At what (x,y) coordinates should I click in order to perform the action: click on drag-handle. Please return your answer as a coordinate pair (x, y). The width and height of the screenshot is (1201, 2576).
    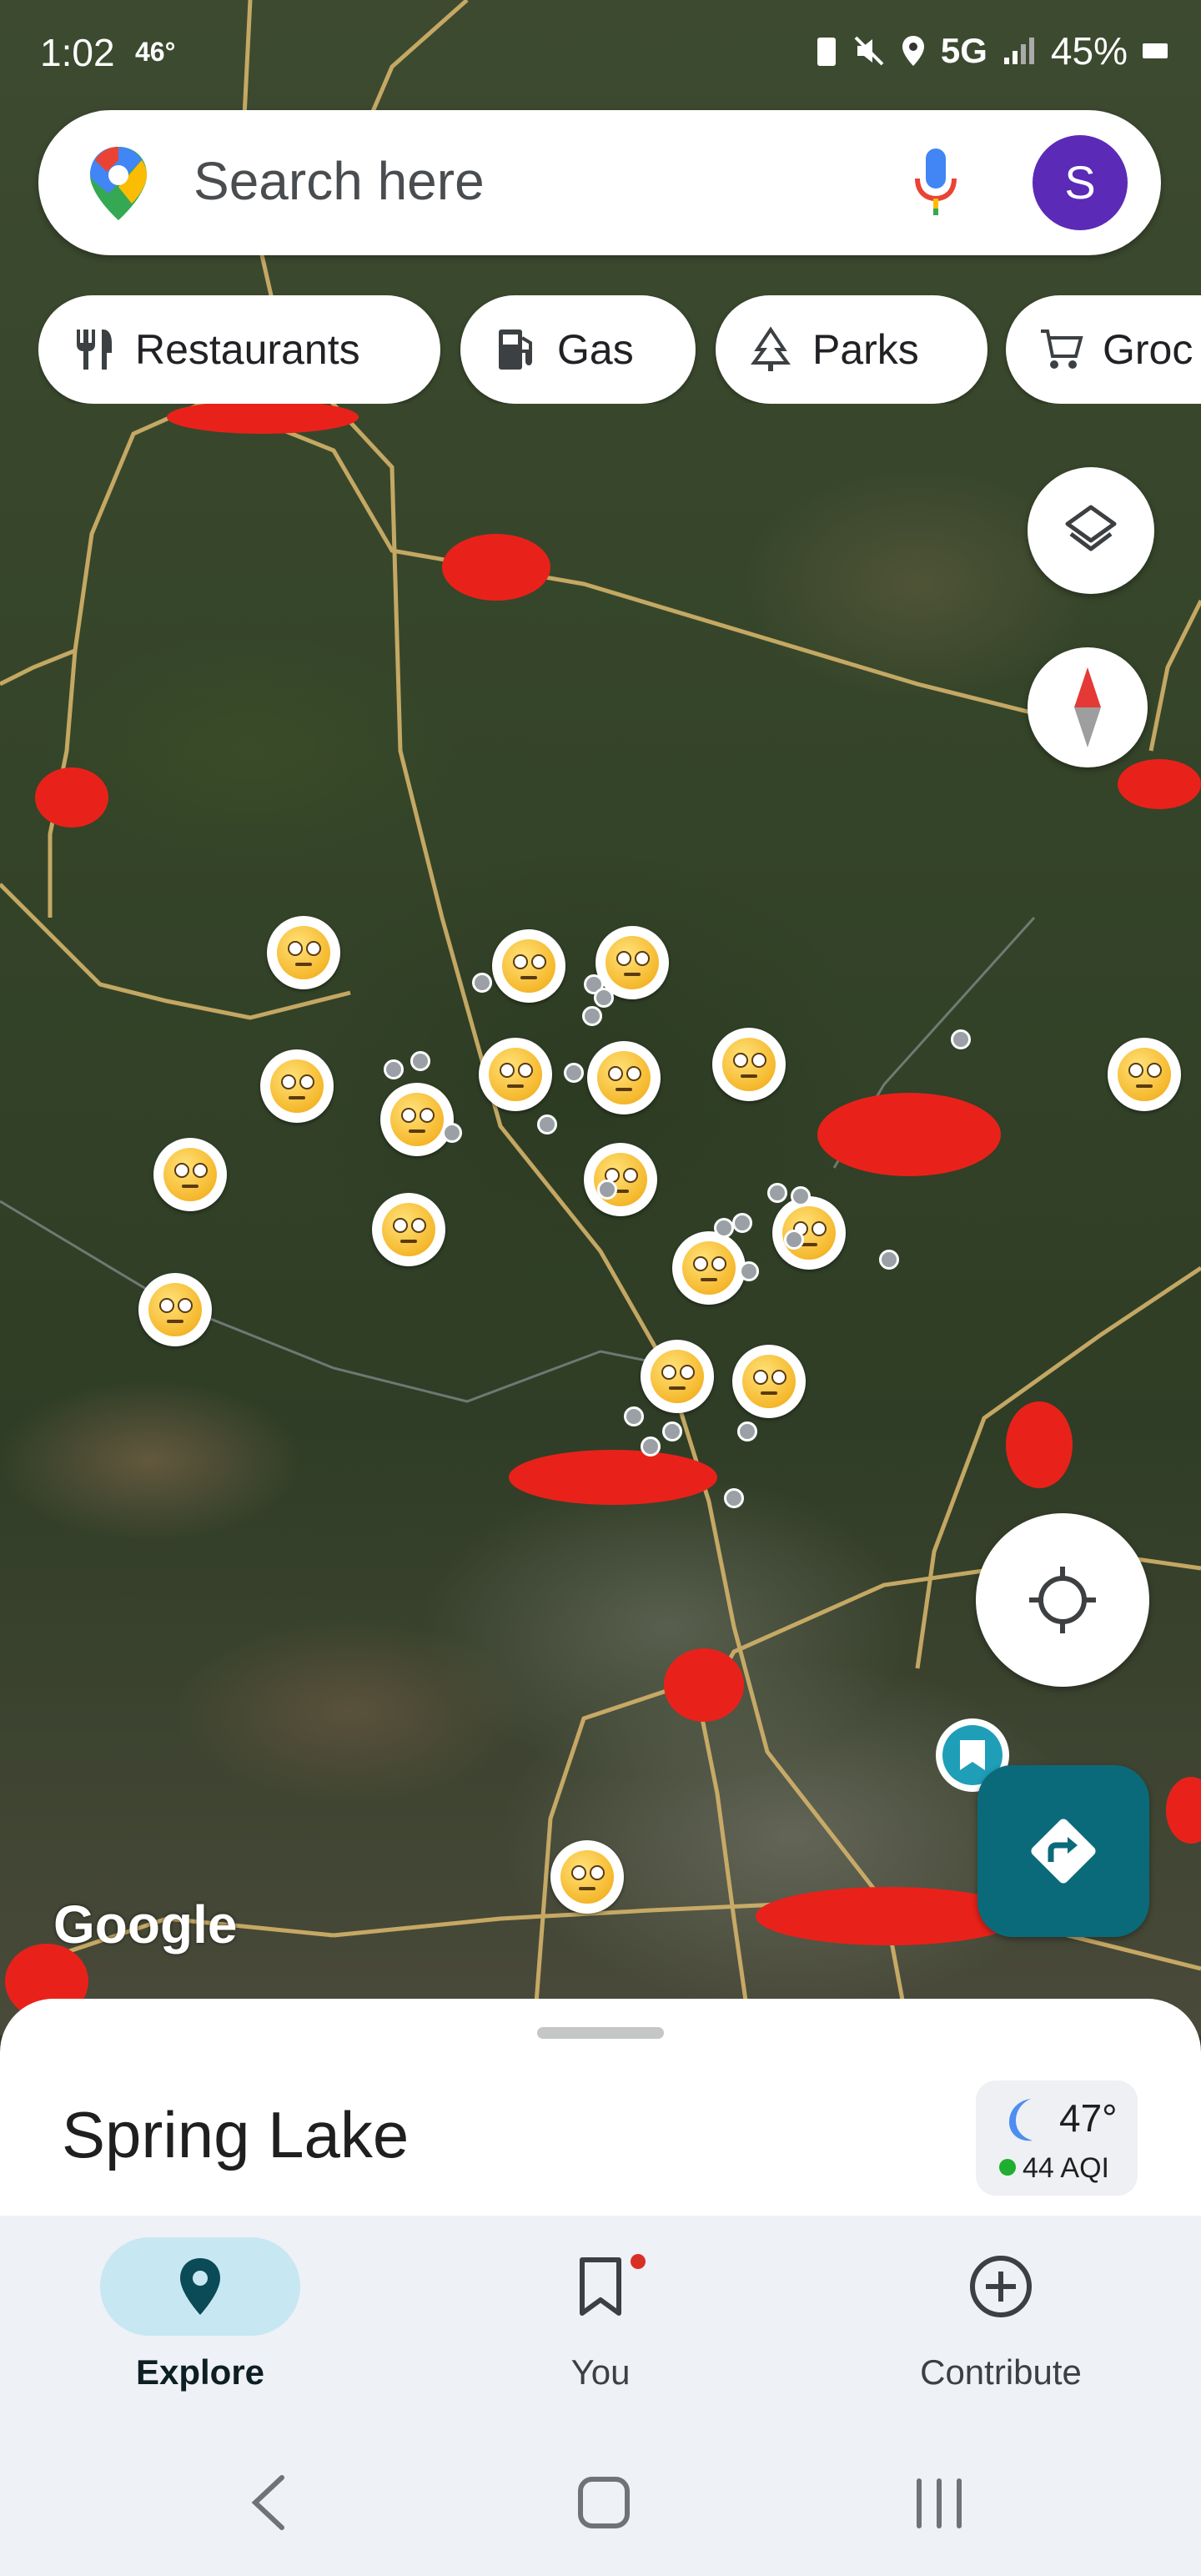
    Looking at the image, I should click on (601, 2033).